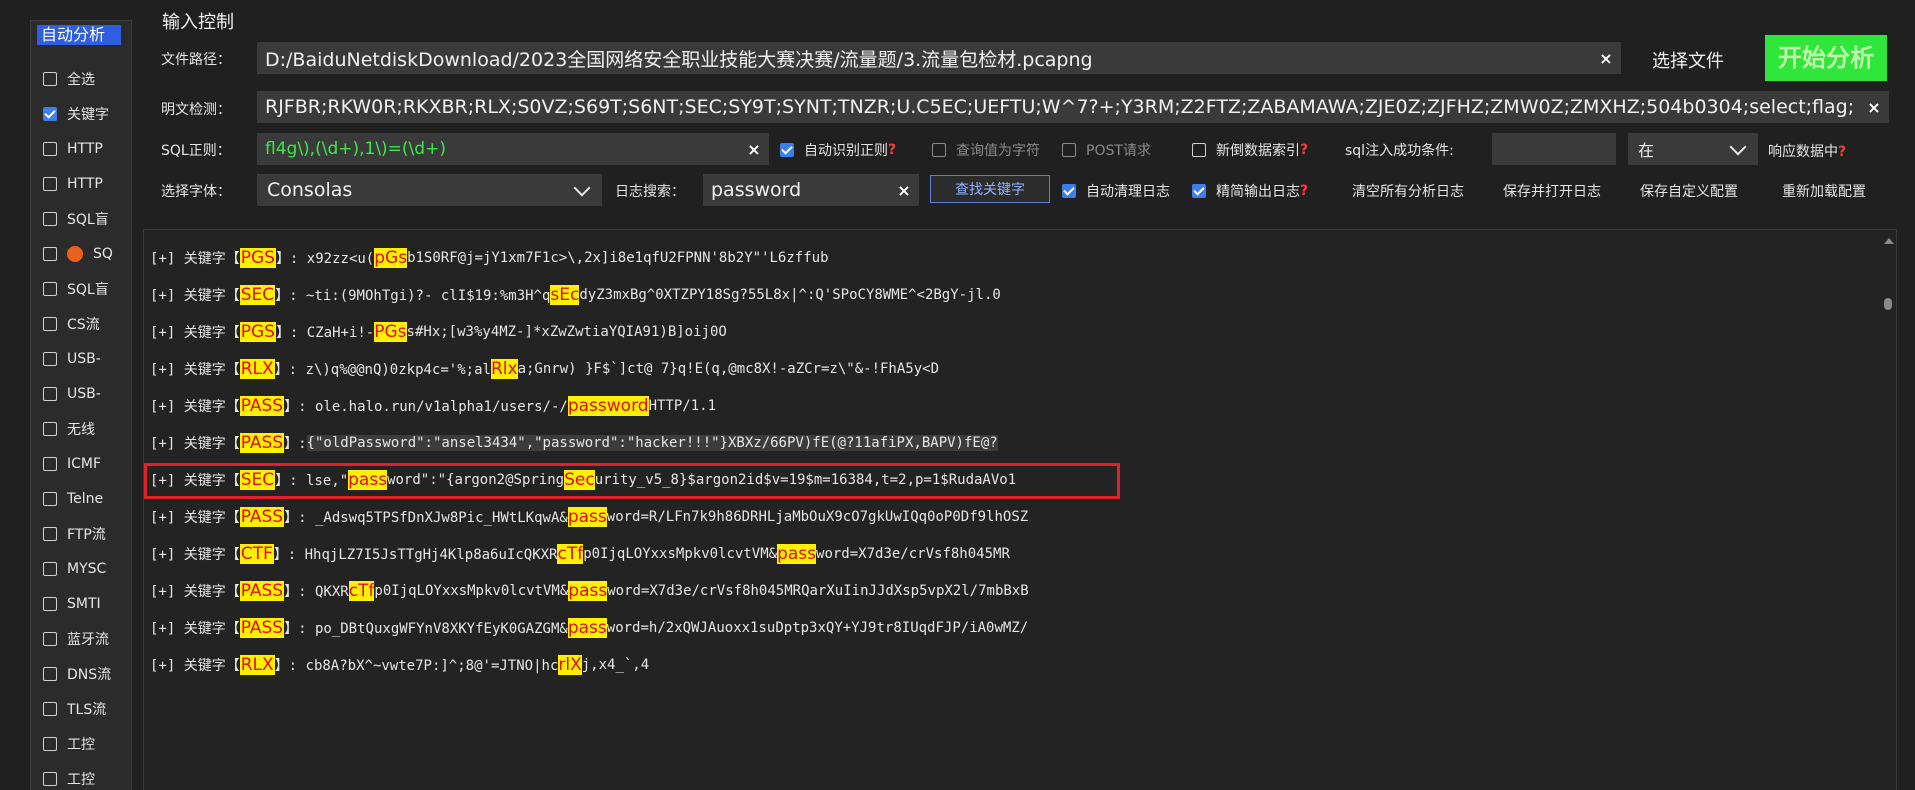 The height and width of the screenshot is (790, 1915). Describe the element at coordinates (85, 183) in the screenshot. I see `module-label: HTTP` at that location.